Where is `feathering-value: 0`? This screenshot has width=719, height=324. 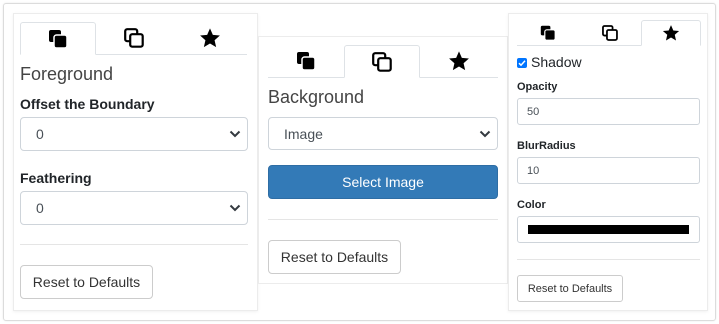
feathering-value: 0 is located at coordinates (40, 208).